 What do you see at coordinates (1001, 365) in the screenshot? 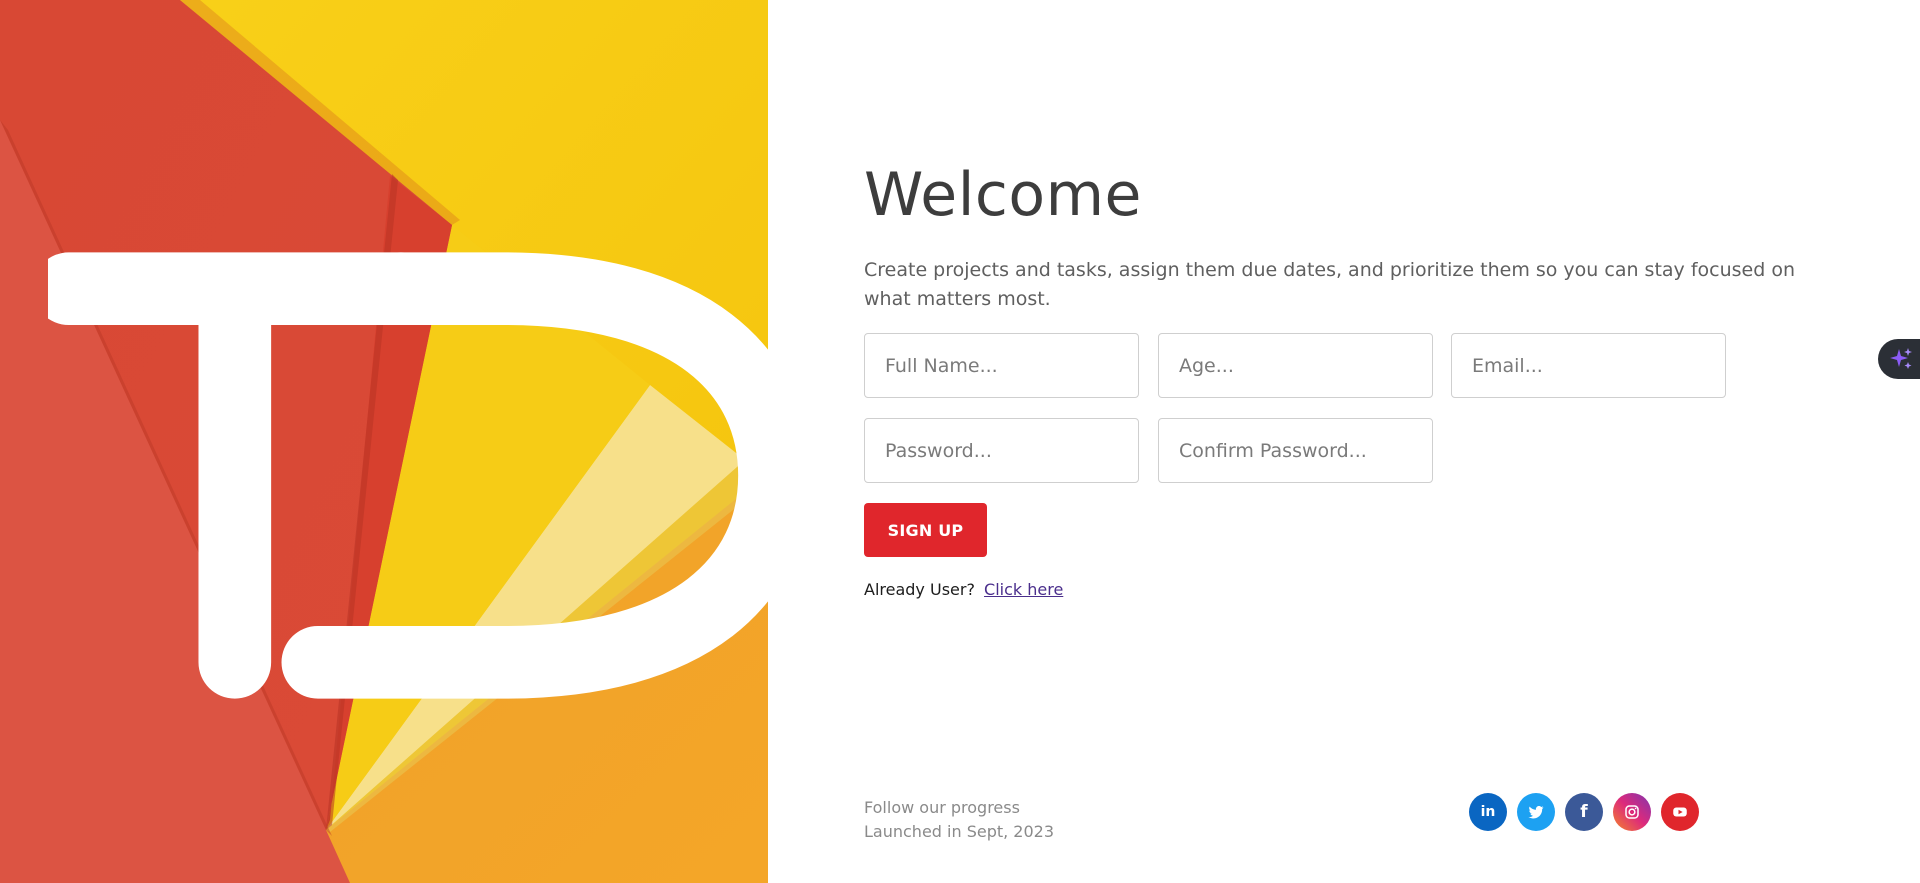
I see `full-name-input` at bounding box center [1001, 365].